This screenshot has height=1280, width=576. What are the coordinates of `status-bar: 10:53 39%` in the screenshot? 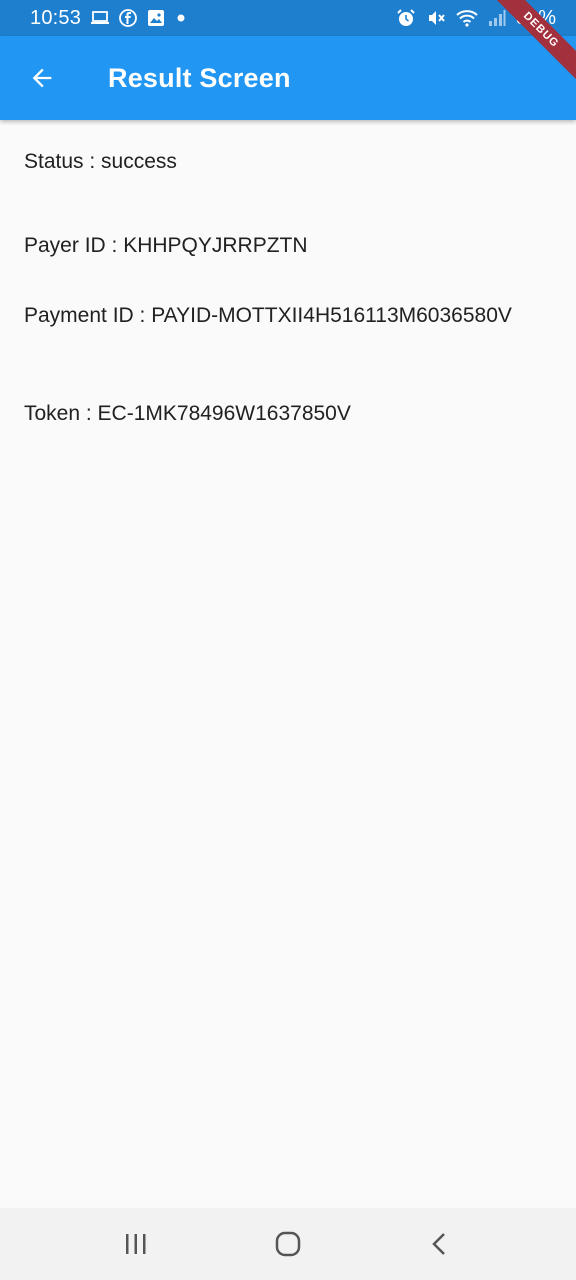 It's located at (288, 18).